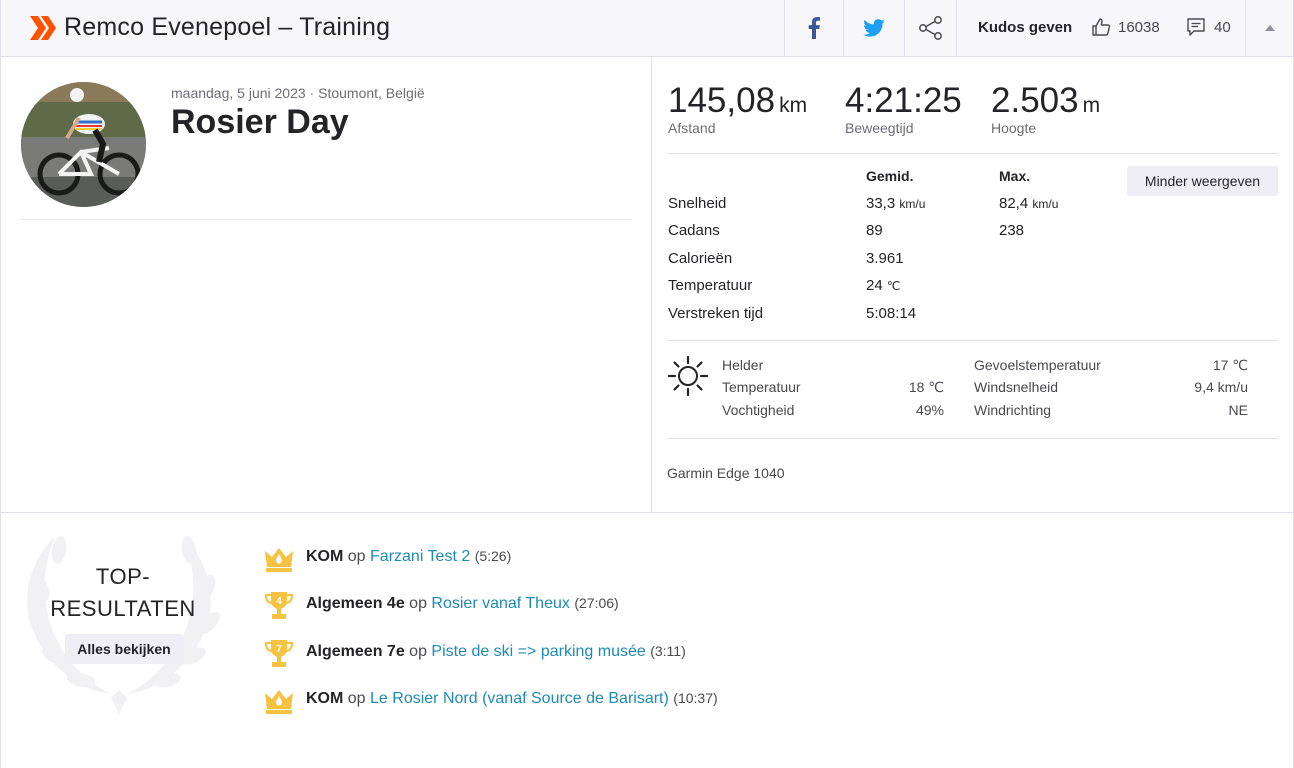 The image size is (1294, 768). Describe the element at coordinates (668, 651) in the screenshot. I see `achievement-time: (3:11)` at that location.